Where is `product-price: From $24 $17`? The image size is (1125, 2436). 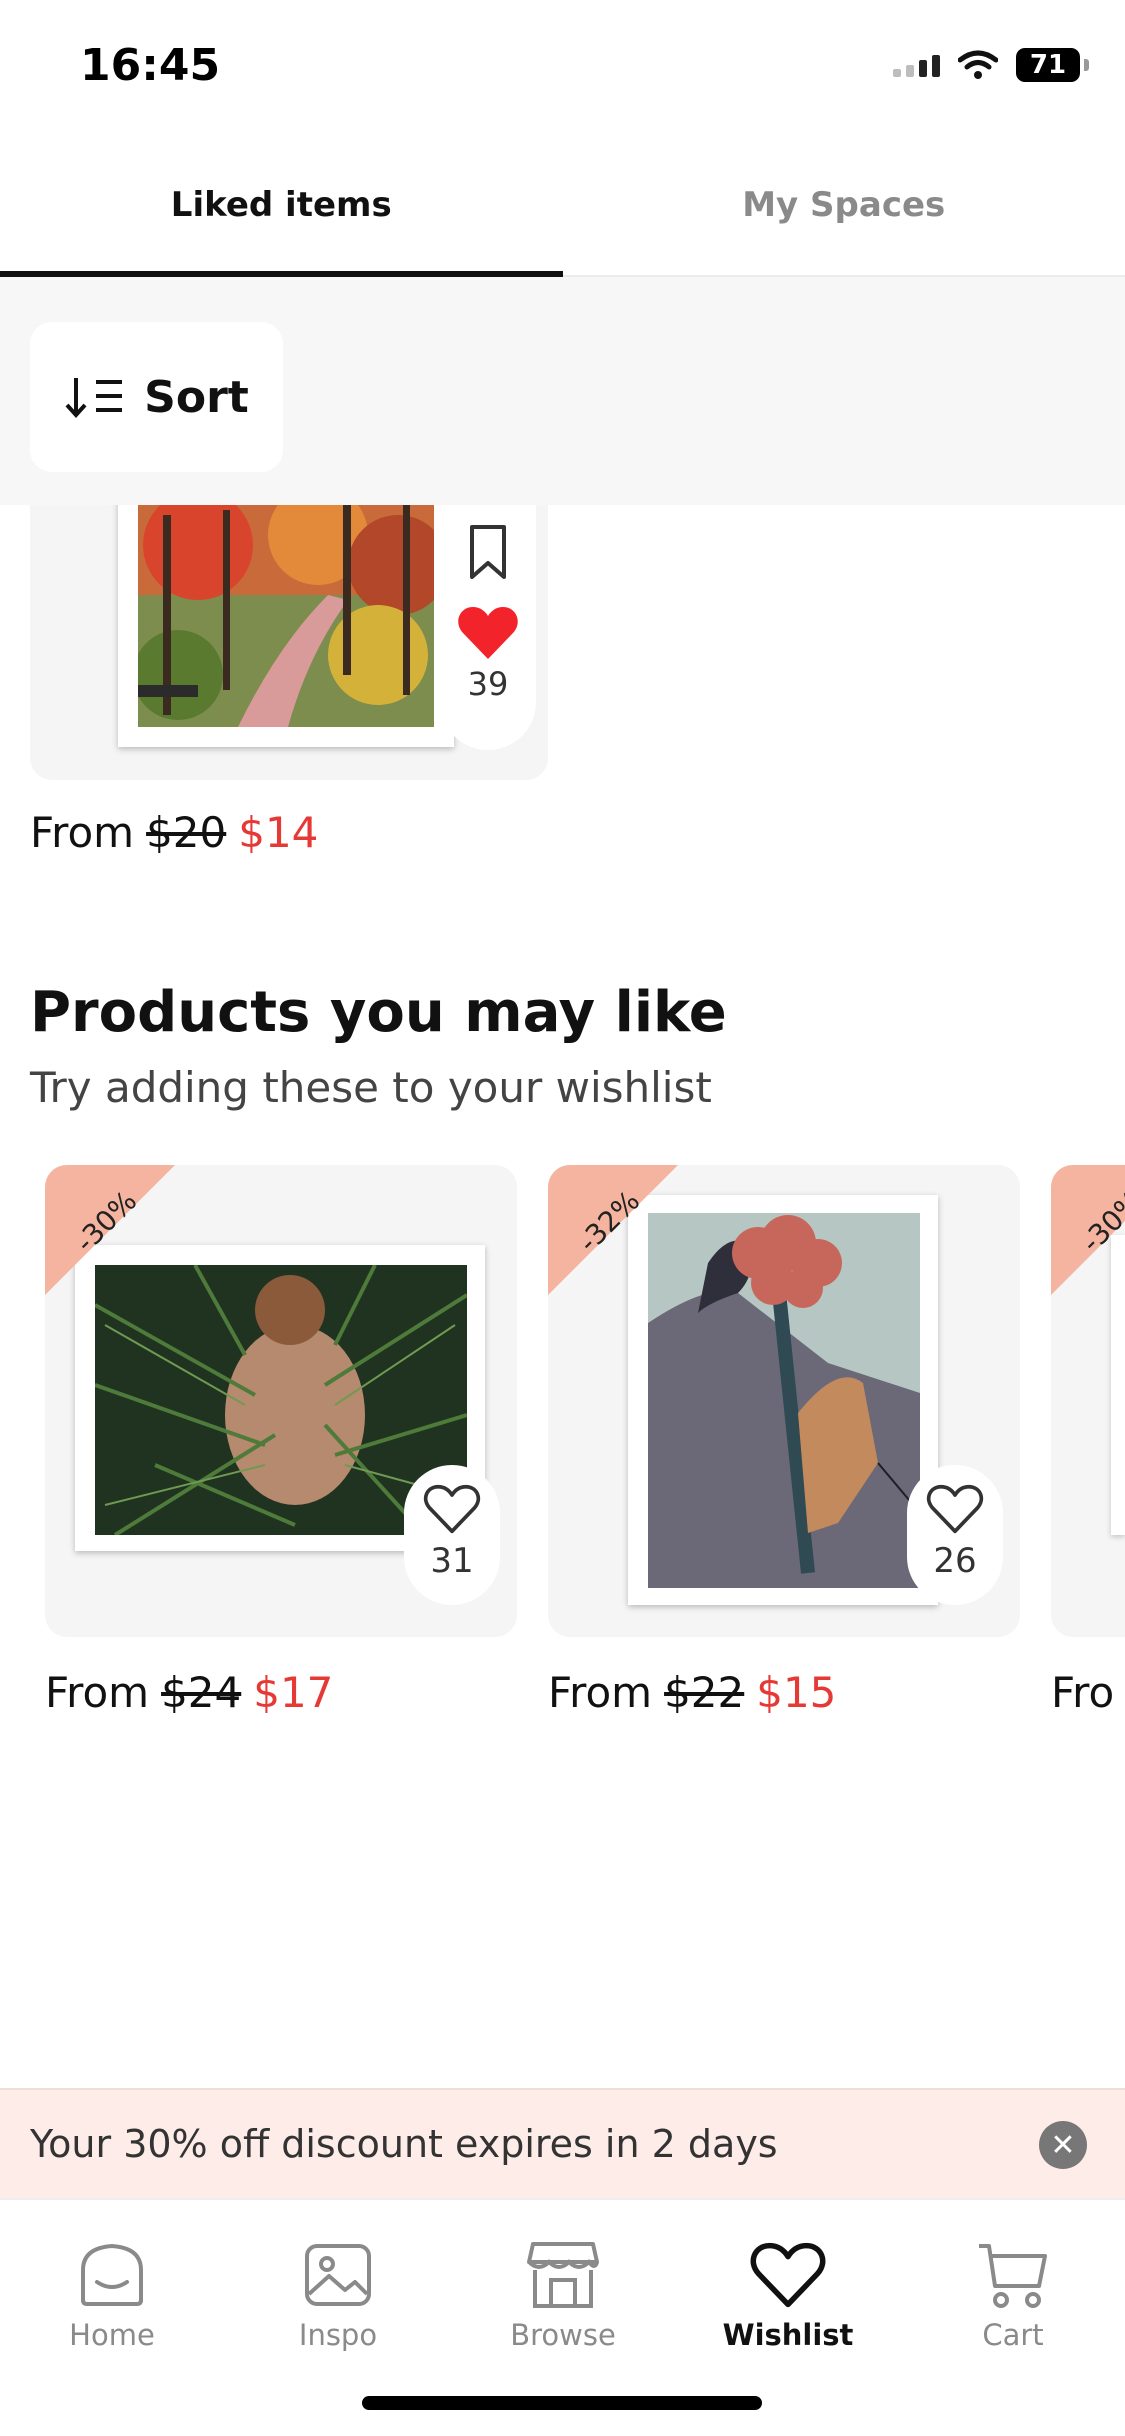 product-price: From $24 $17 is located at coordinates (189, 1692).